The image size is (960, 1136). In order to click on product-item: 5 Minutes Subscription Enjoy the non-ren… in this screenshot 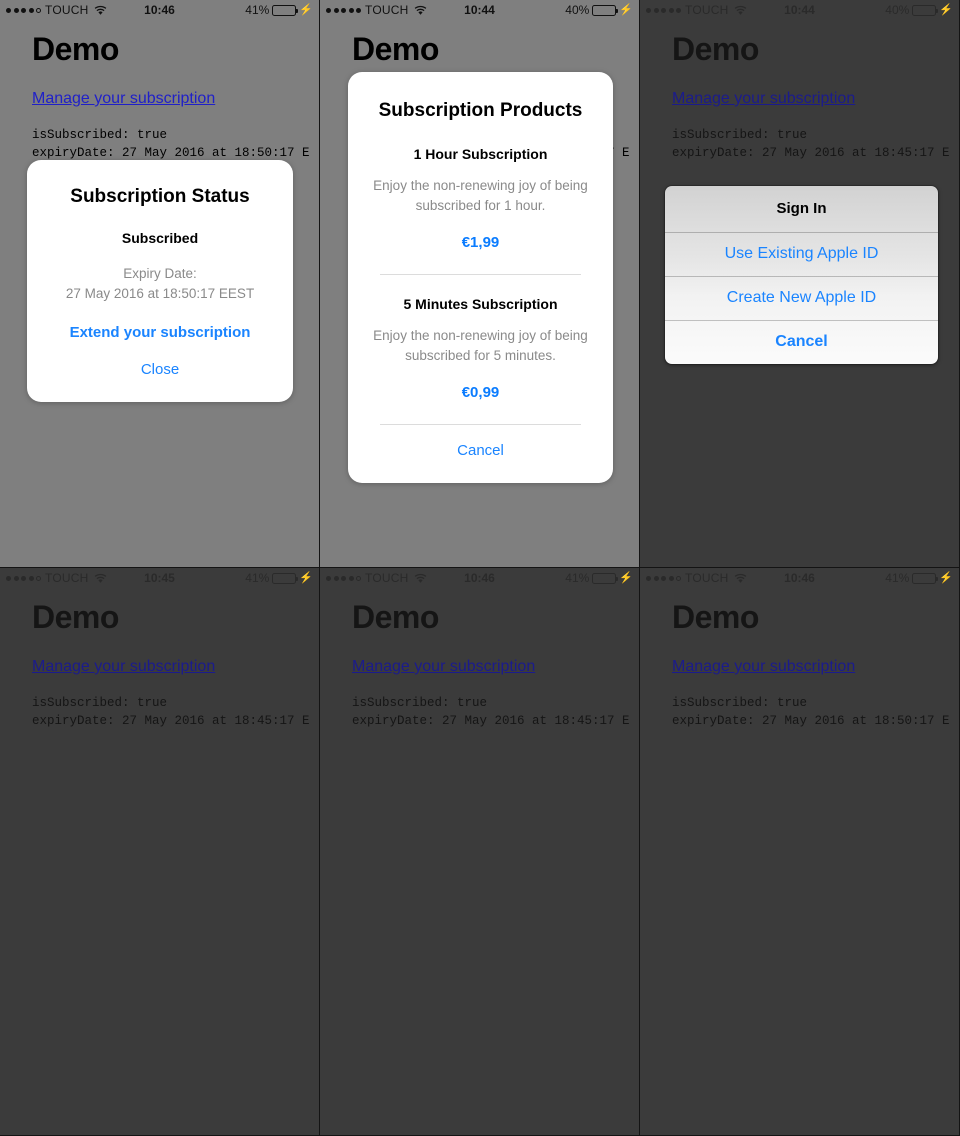, I will do `click(480, 348)`.